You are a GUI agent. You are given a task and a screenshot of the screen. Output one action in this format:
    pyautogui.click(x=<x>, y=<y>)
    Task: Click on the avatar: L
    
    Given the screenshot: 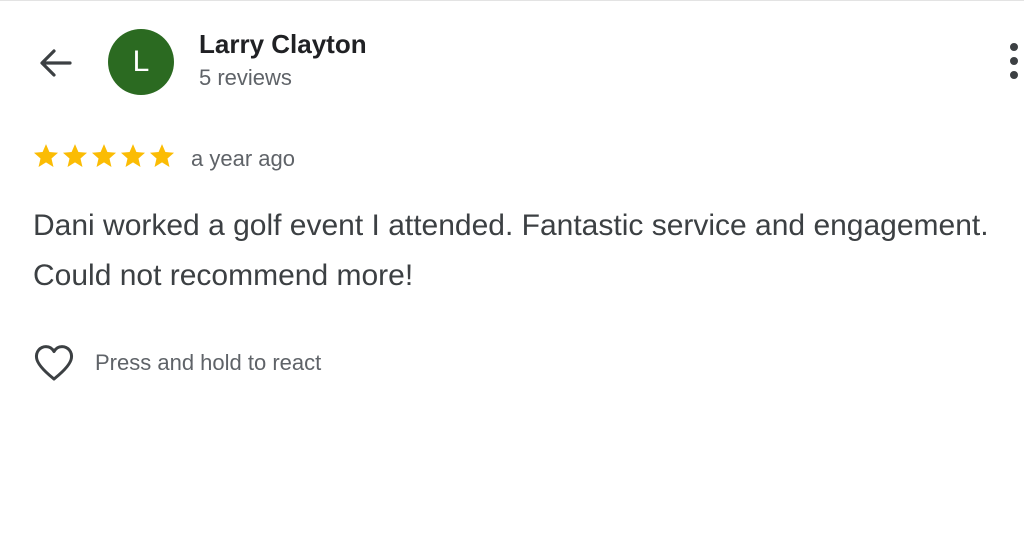 What is the action you would take?
    pyautogui.click(x=141, y=62)
    